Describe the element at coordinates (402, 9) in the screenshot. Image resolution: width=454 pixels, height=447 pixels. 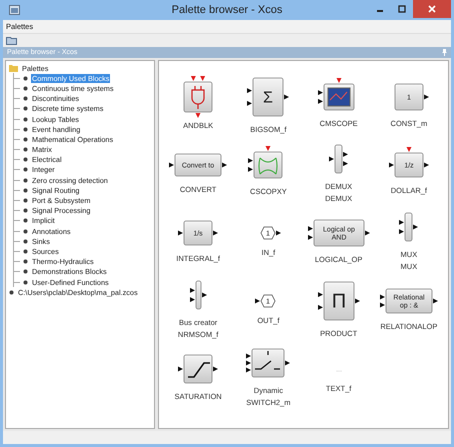
I see `maximize-icon` at that location.